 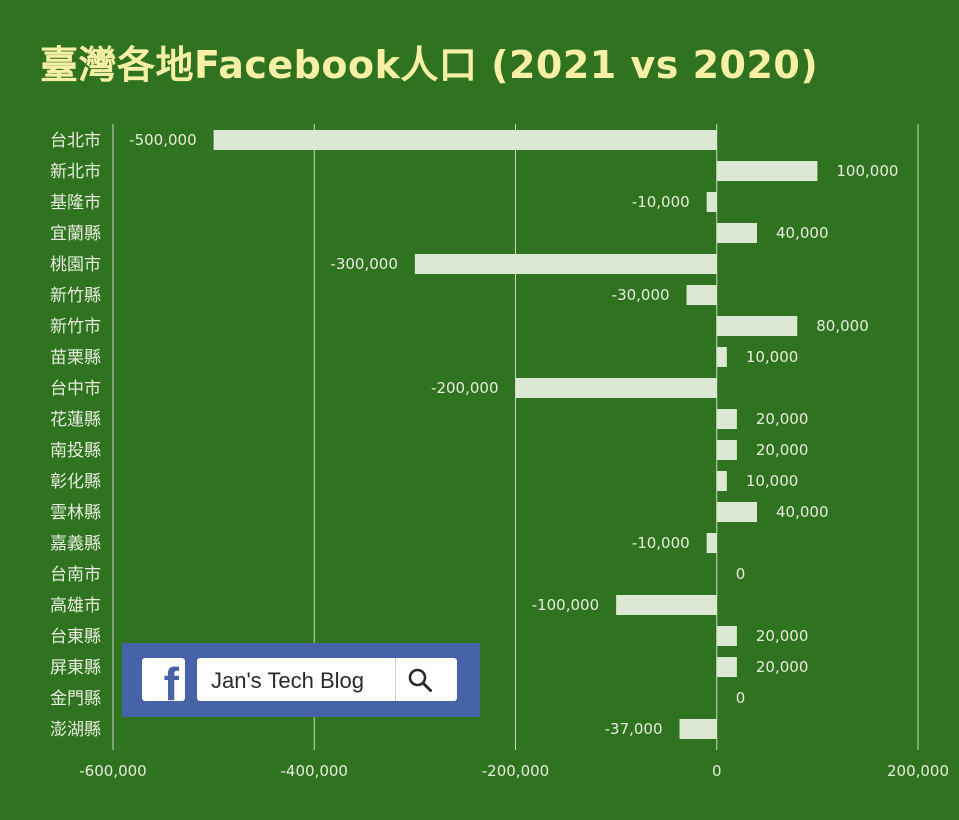 What do you see at coordinates (842, 326) in the screenshot?
I see `value-label: 80,000` at bounding box center [842, 326].